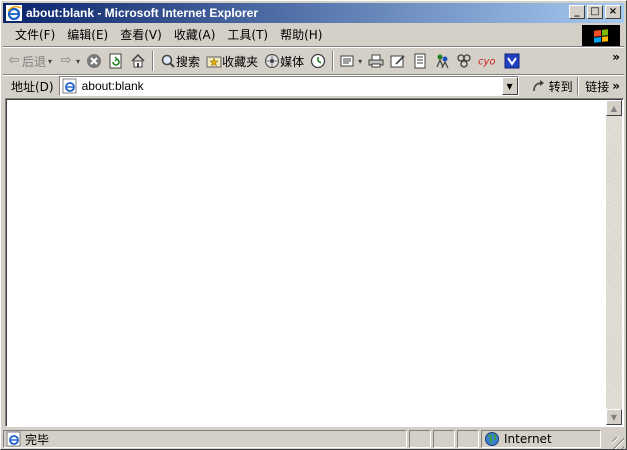 This screenshot has height=450, width=627. What do you see at coordinates (618, 443) in the screenshot?
I see `resize-grip` at bounding box center [618, 443].